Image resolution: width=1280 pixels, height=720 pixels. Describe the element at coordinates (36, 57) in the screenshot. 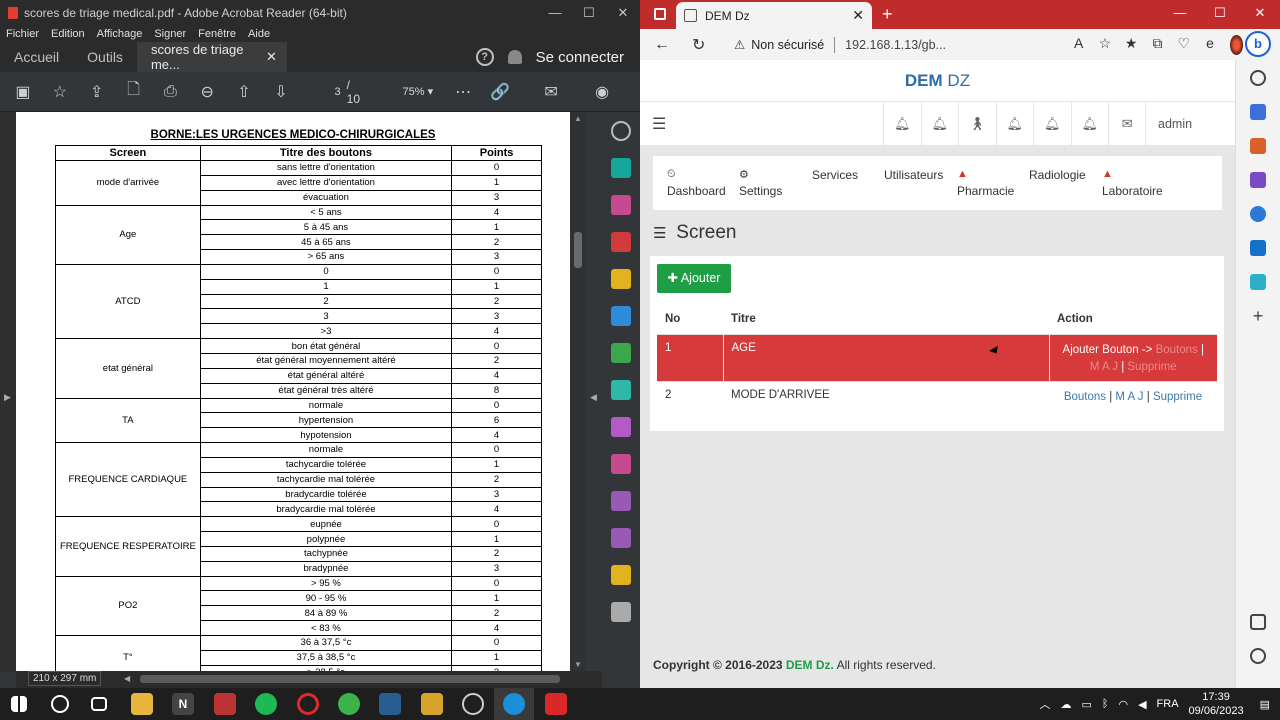

I see `tab-accueil: Accueil` at that location.